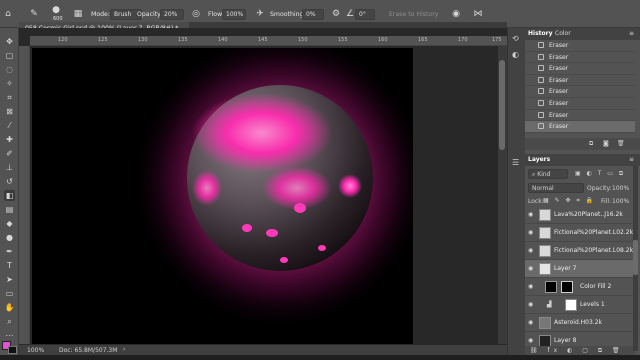 This screenshot has width=640, height=360. I want to click on layer-row: ◉ Fictional%20Planet.L08.2k, so click(580, 251).